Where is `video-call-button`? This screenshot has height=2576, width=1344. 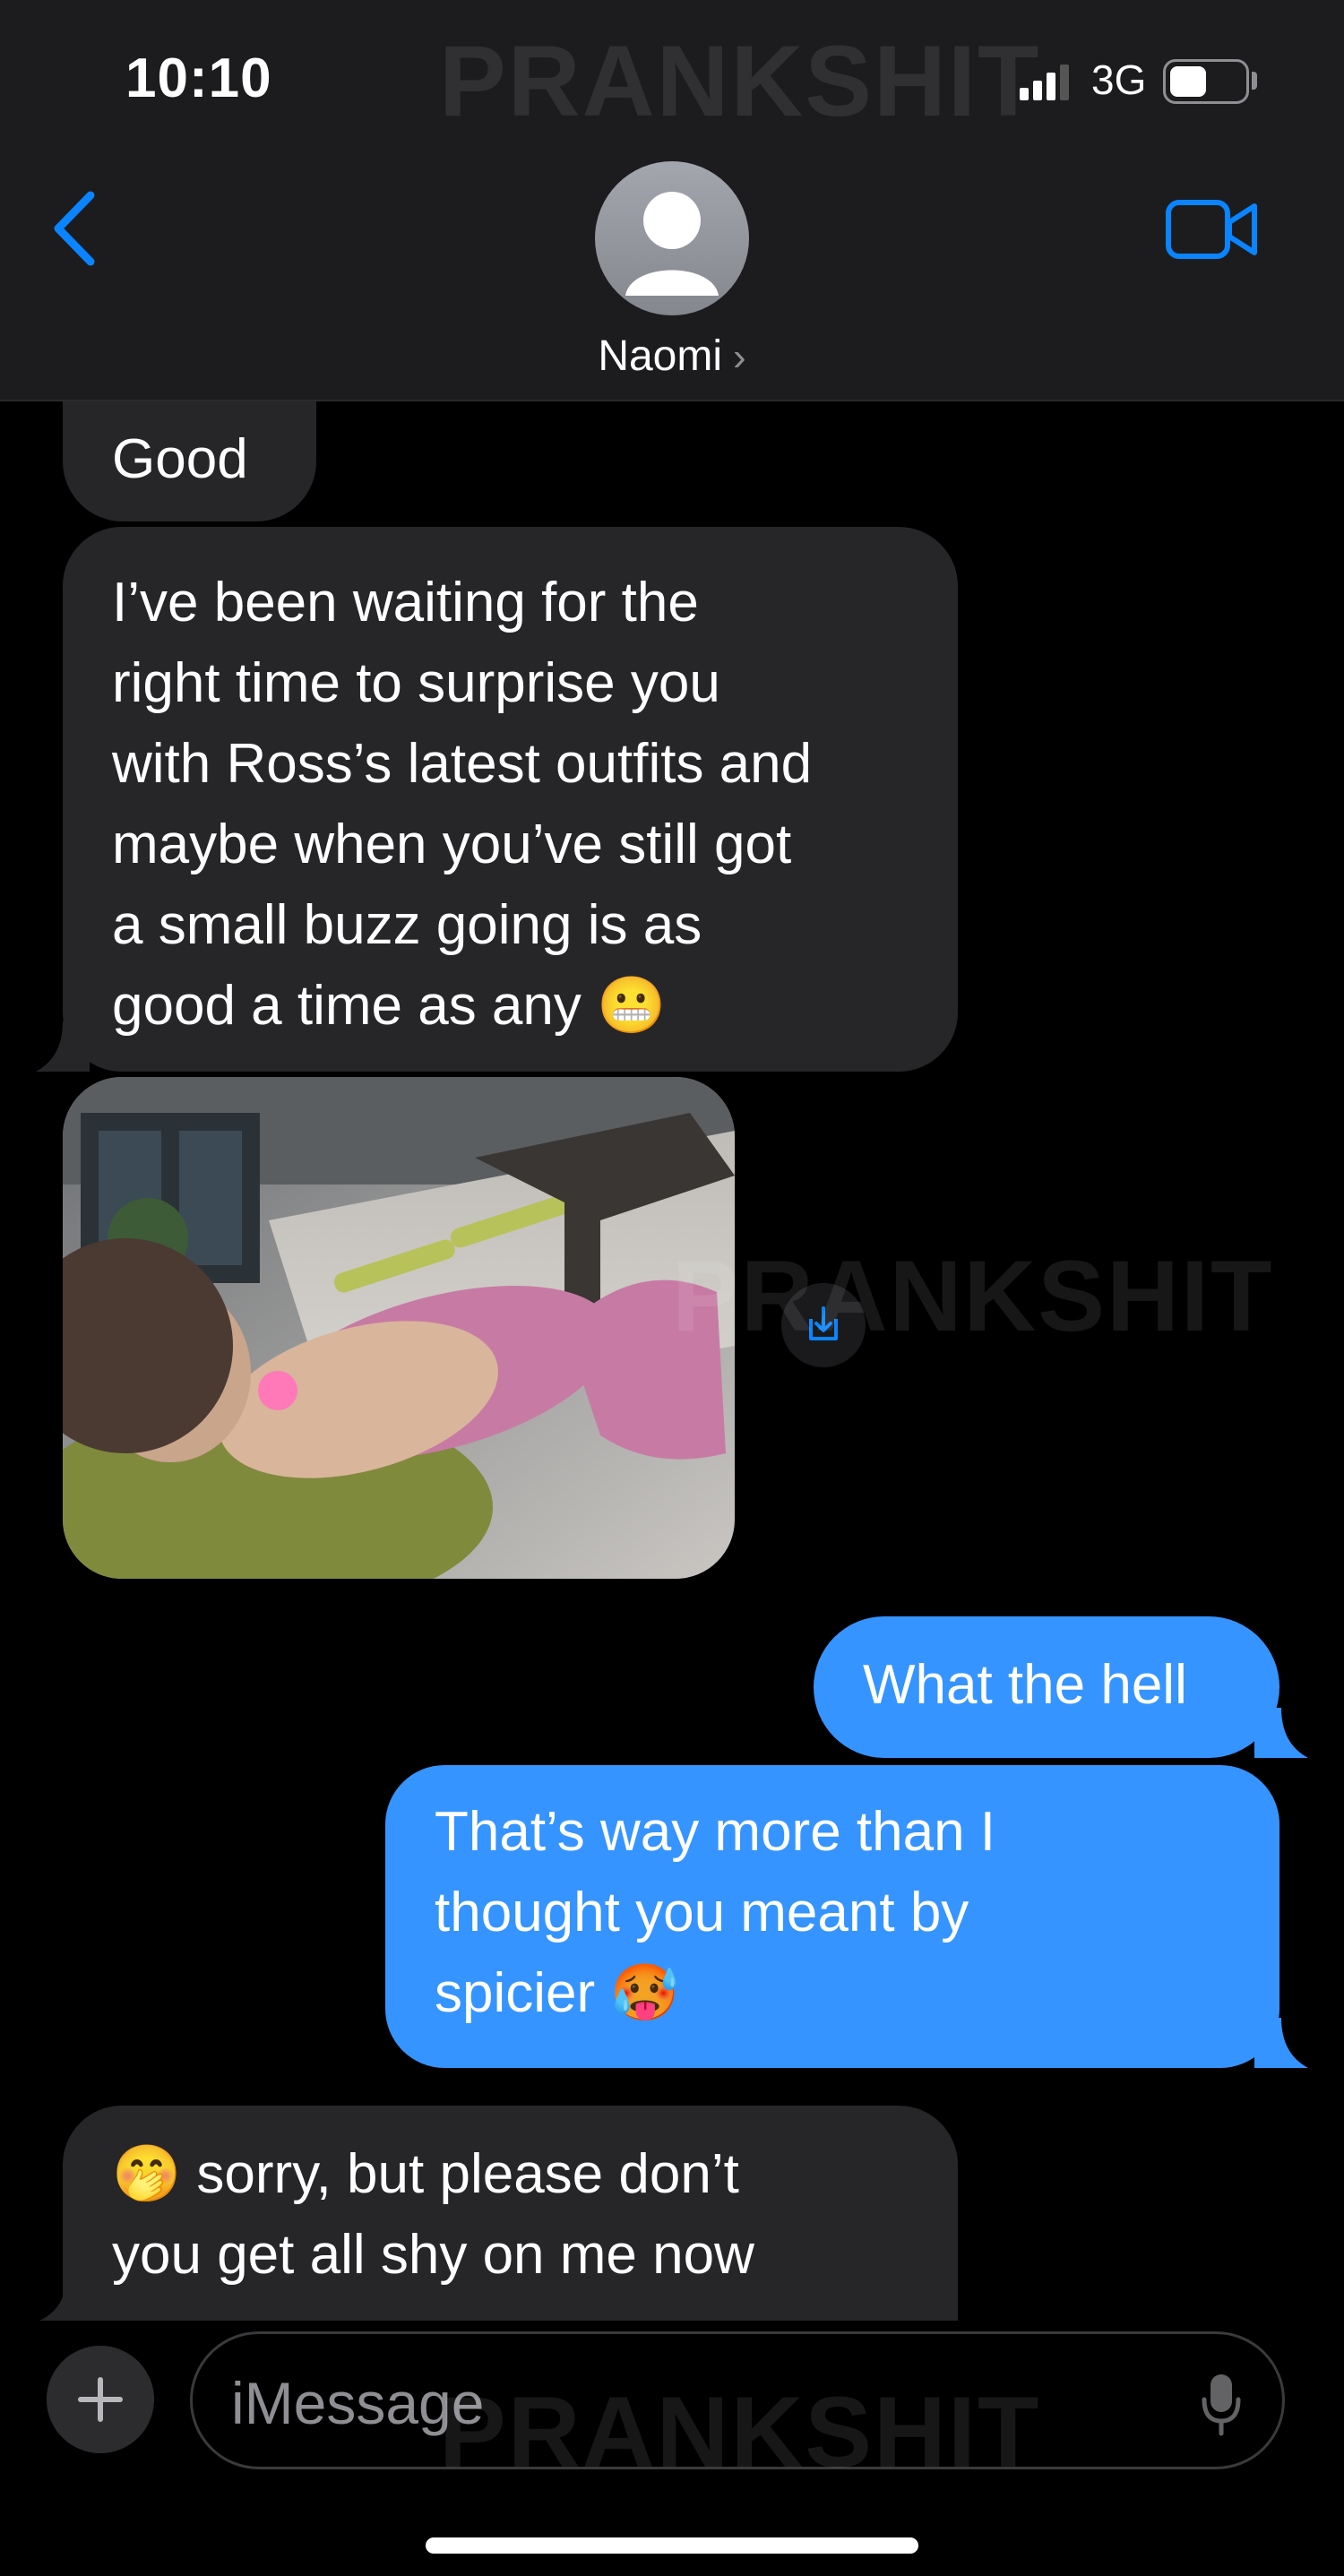
video-call-button is located at coordinates (1212, 230).